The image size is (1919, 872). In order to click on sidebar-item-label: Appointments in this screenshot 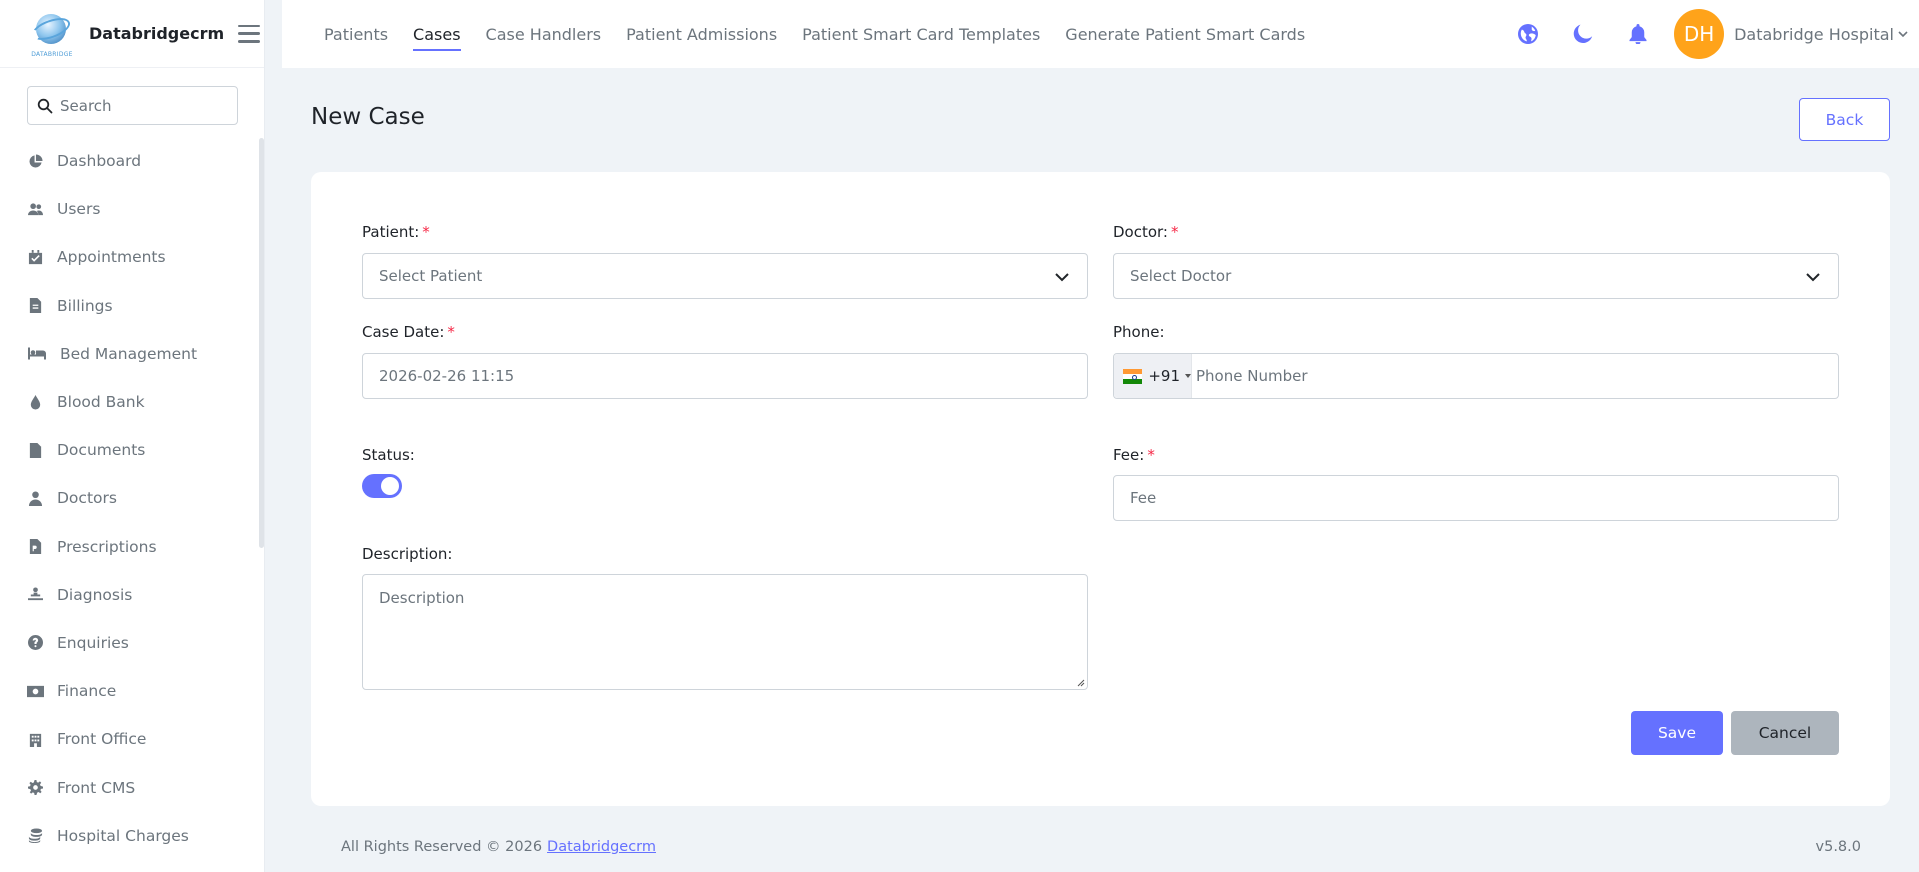, I will do `click(111, 257)`.